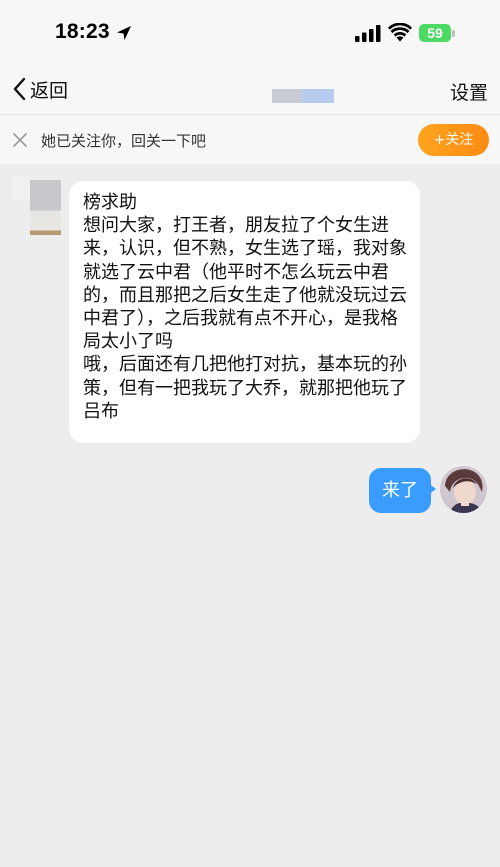 The height and width of the screenshot is (867, 500). What do you see at coordinates (303, 96) in the screenshot?
I see `chat-title-redacted` at bounding box center [303, 96].